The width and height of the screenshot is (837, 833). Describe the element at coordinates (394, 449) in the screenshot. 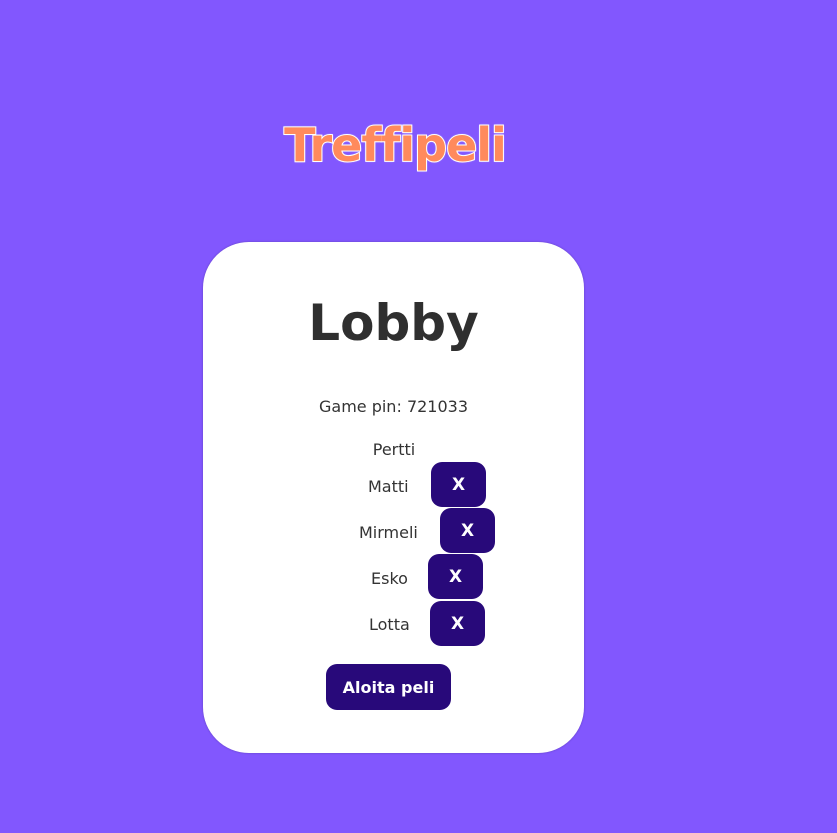

I see `host-name: Pertti` at that location.